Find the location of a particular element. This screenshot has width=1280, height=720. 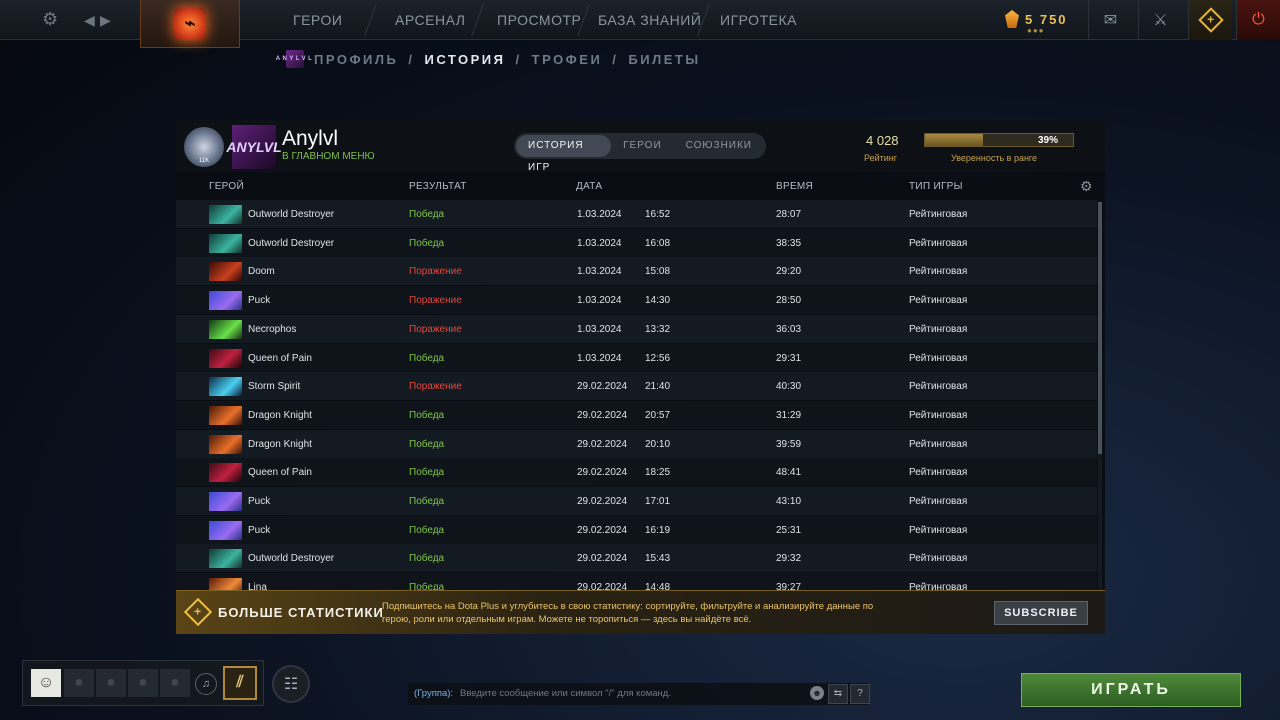

match-duration: 40:30 is located at coordinates (789, 387).